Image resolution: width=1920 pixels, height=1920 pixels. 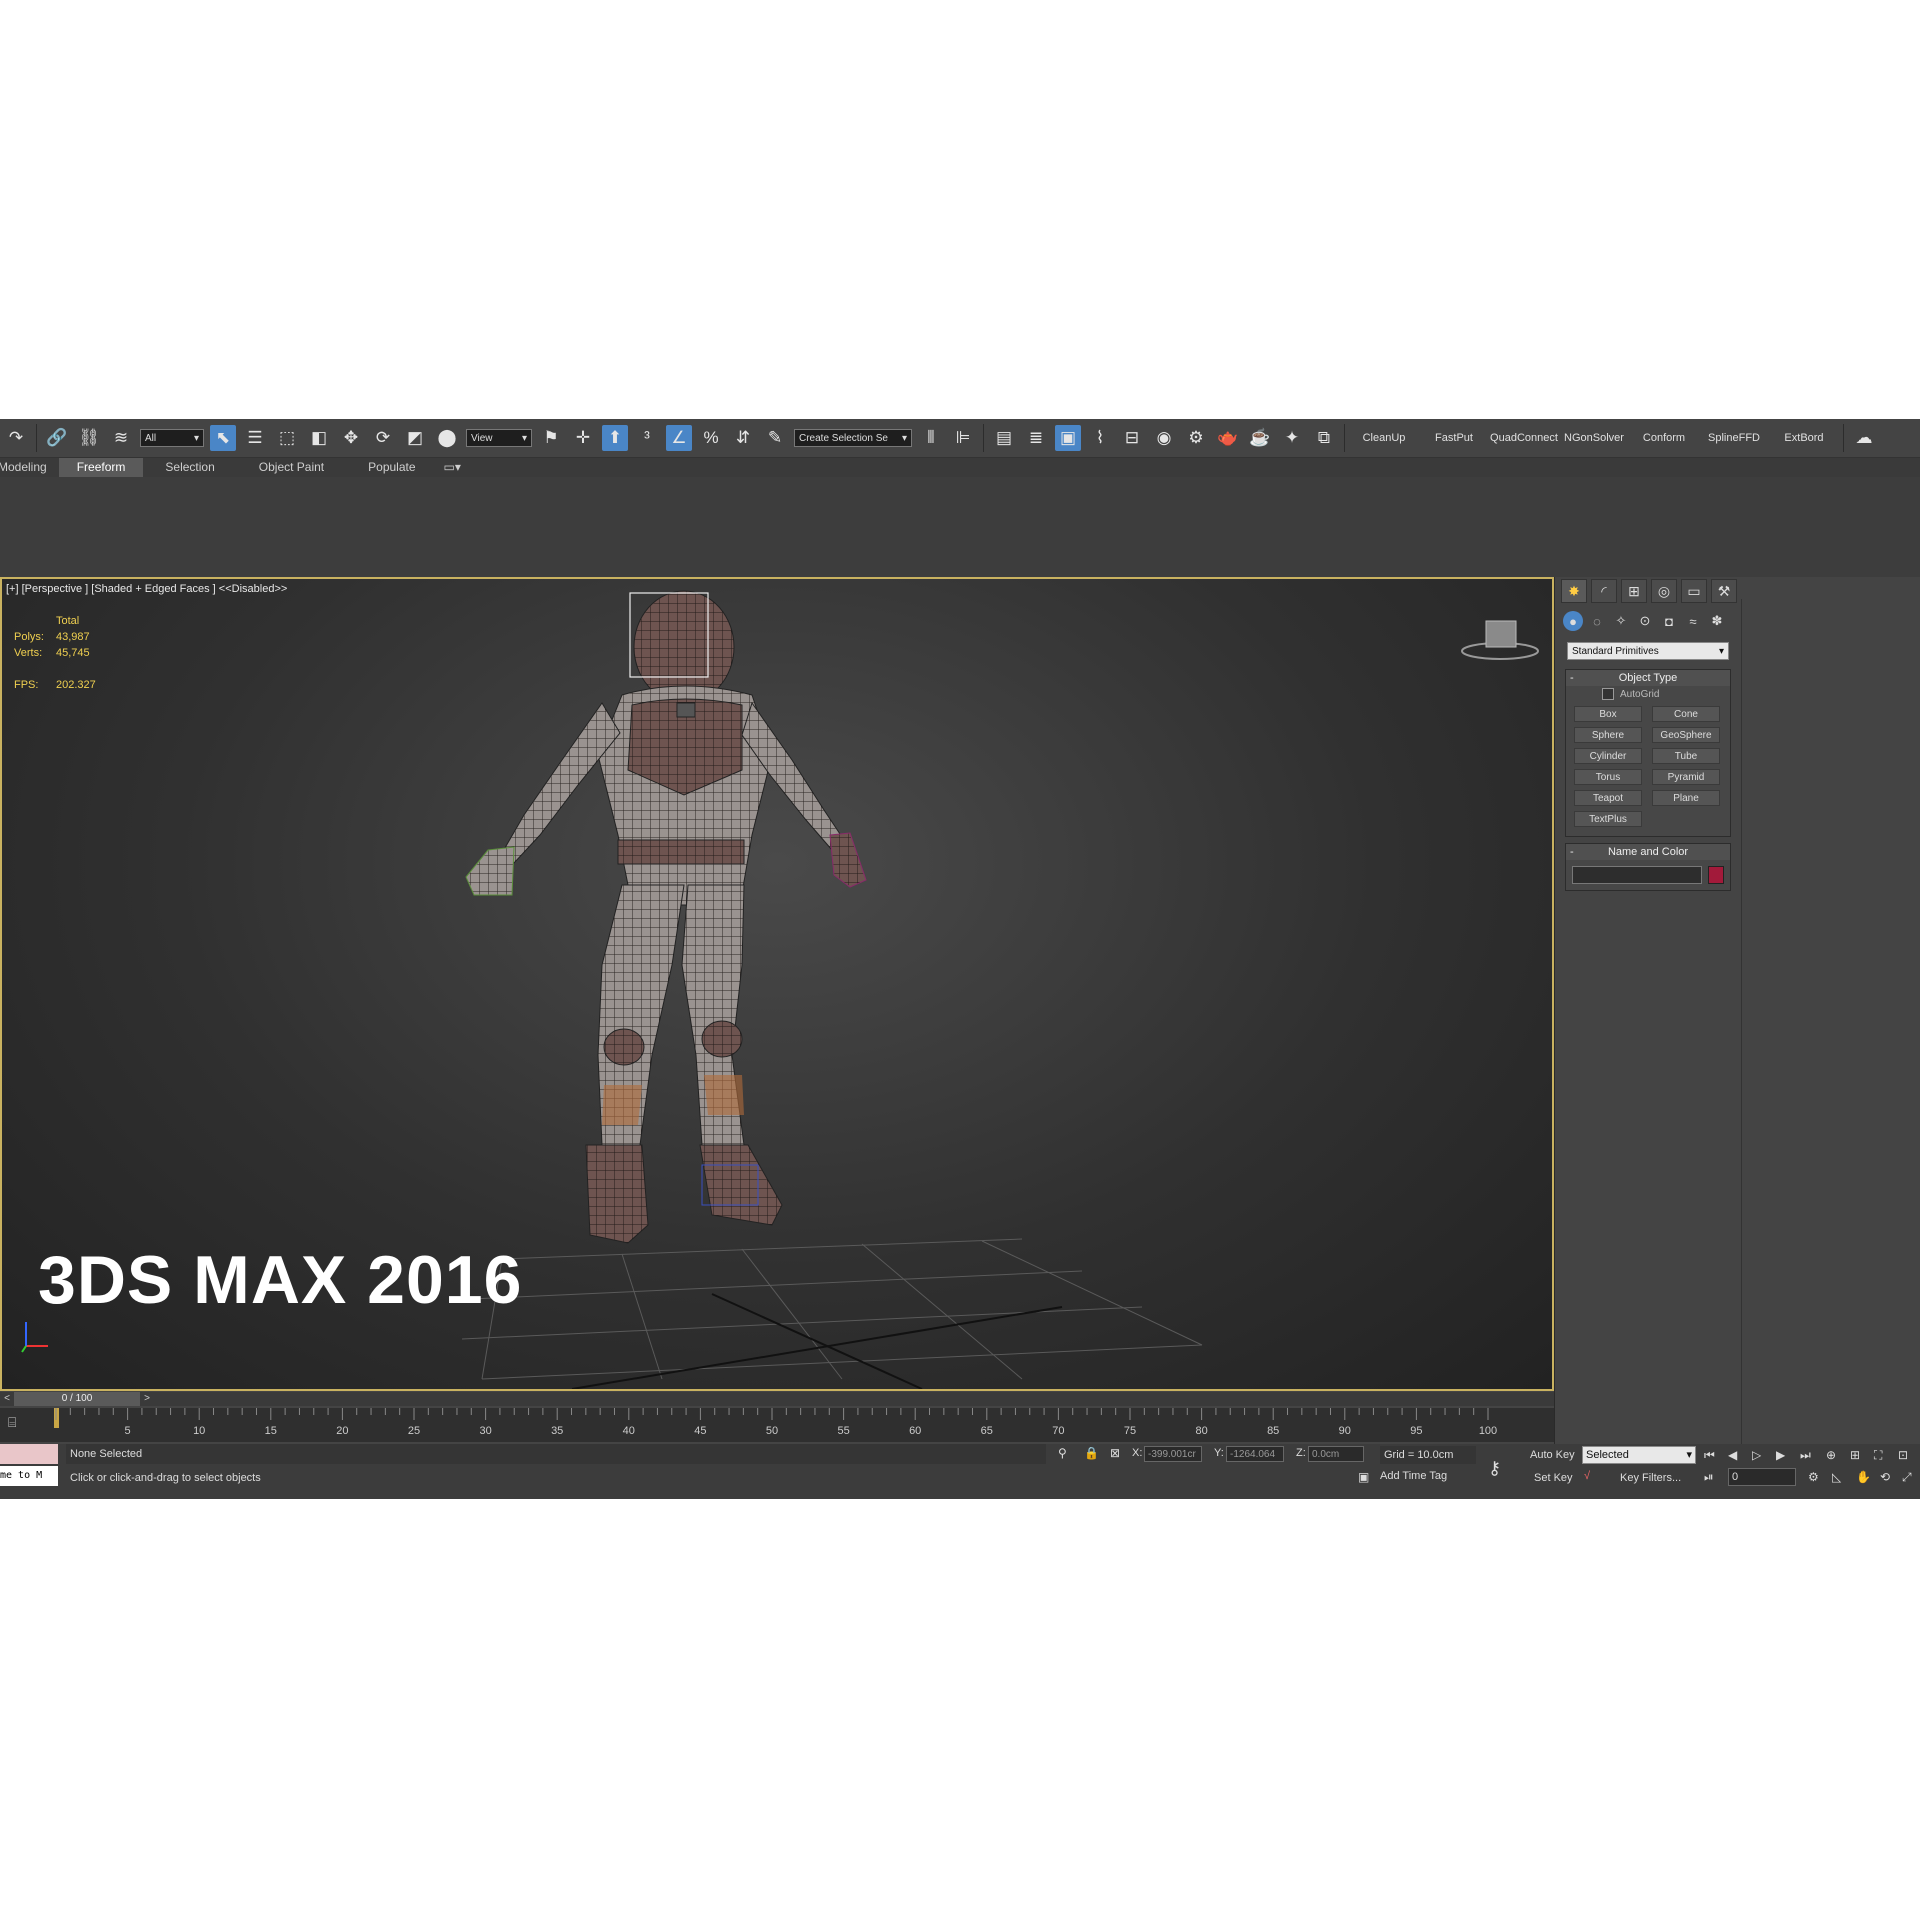 I want to click on fastput-button: FastPut, so click(x=1454, y=438).